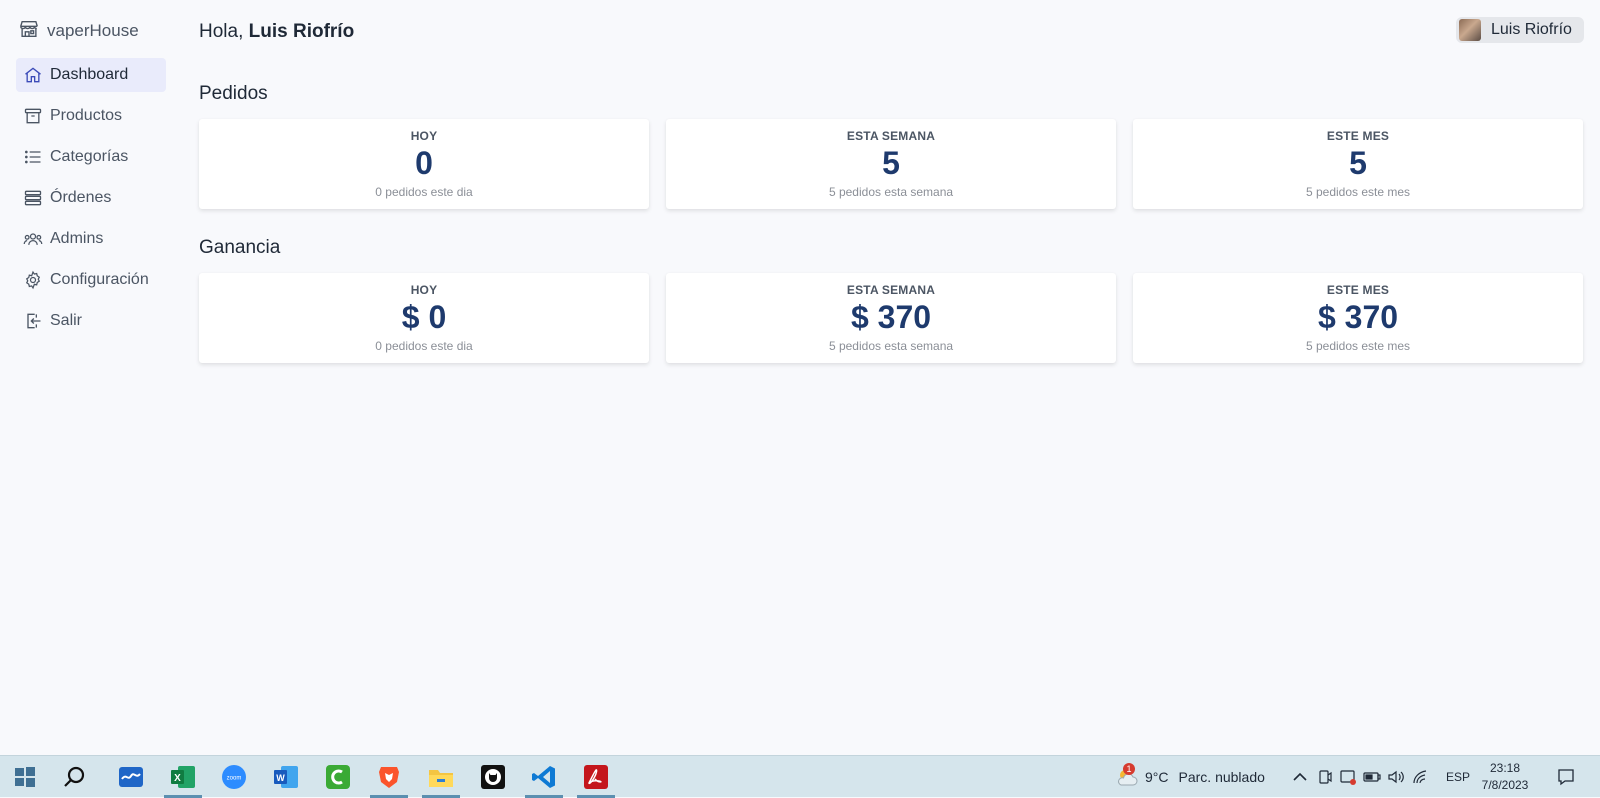  I want to click on sidebar-item-label: Salir, so click(66, 320).